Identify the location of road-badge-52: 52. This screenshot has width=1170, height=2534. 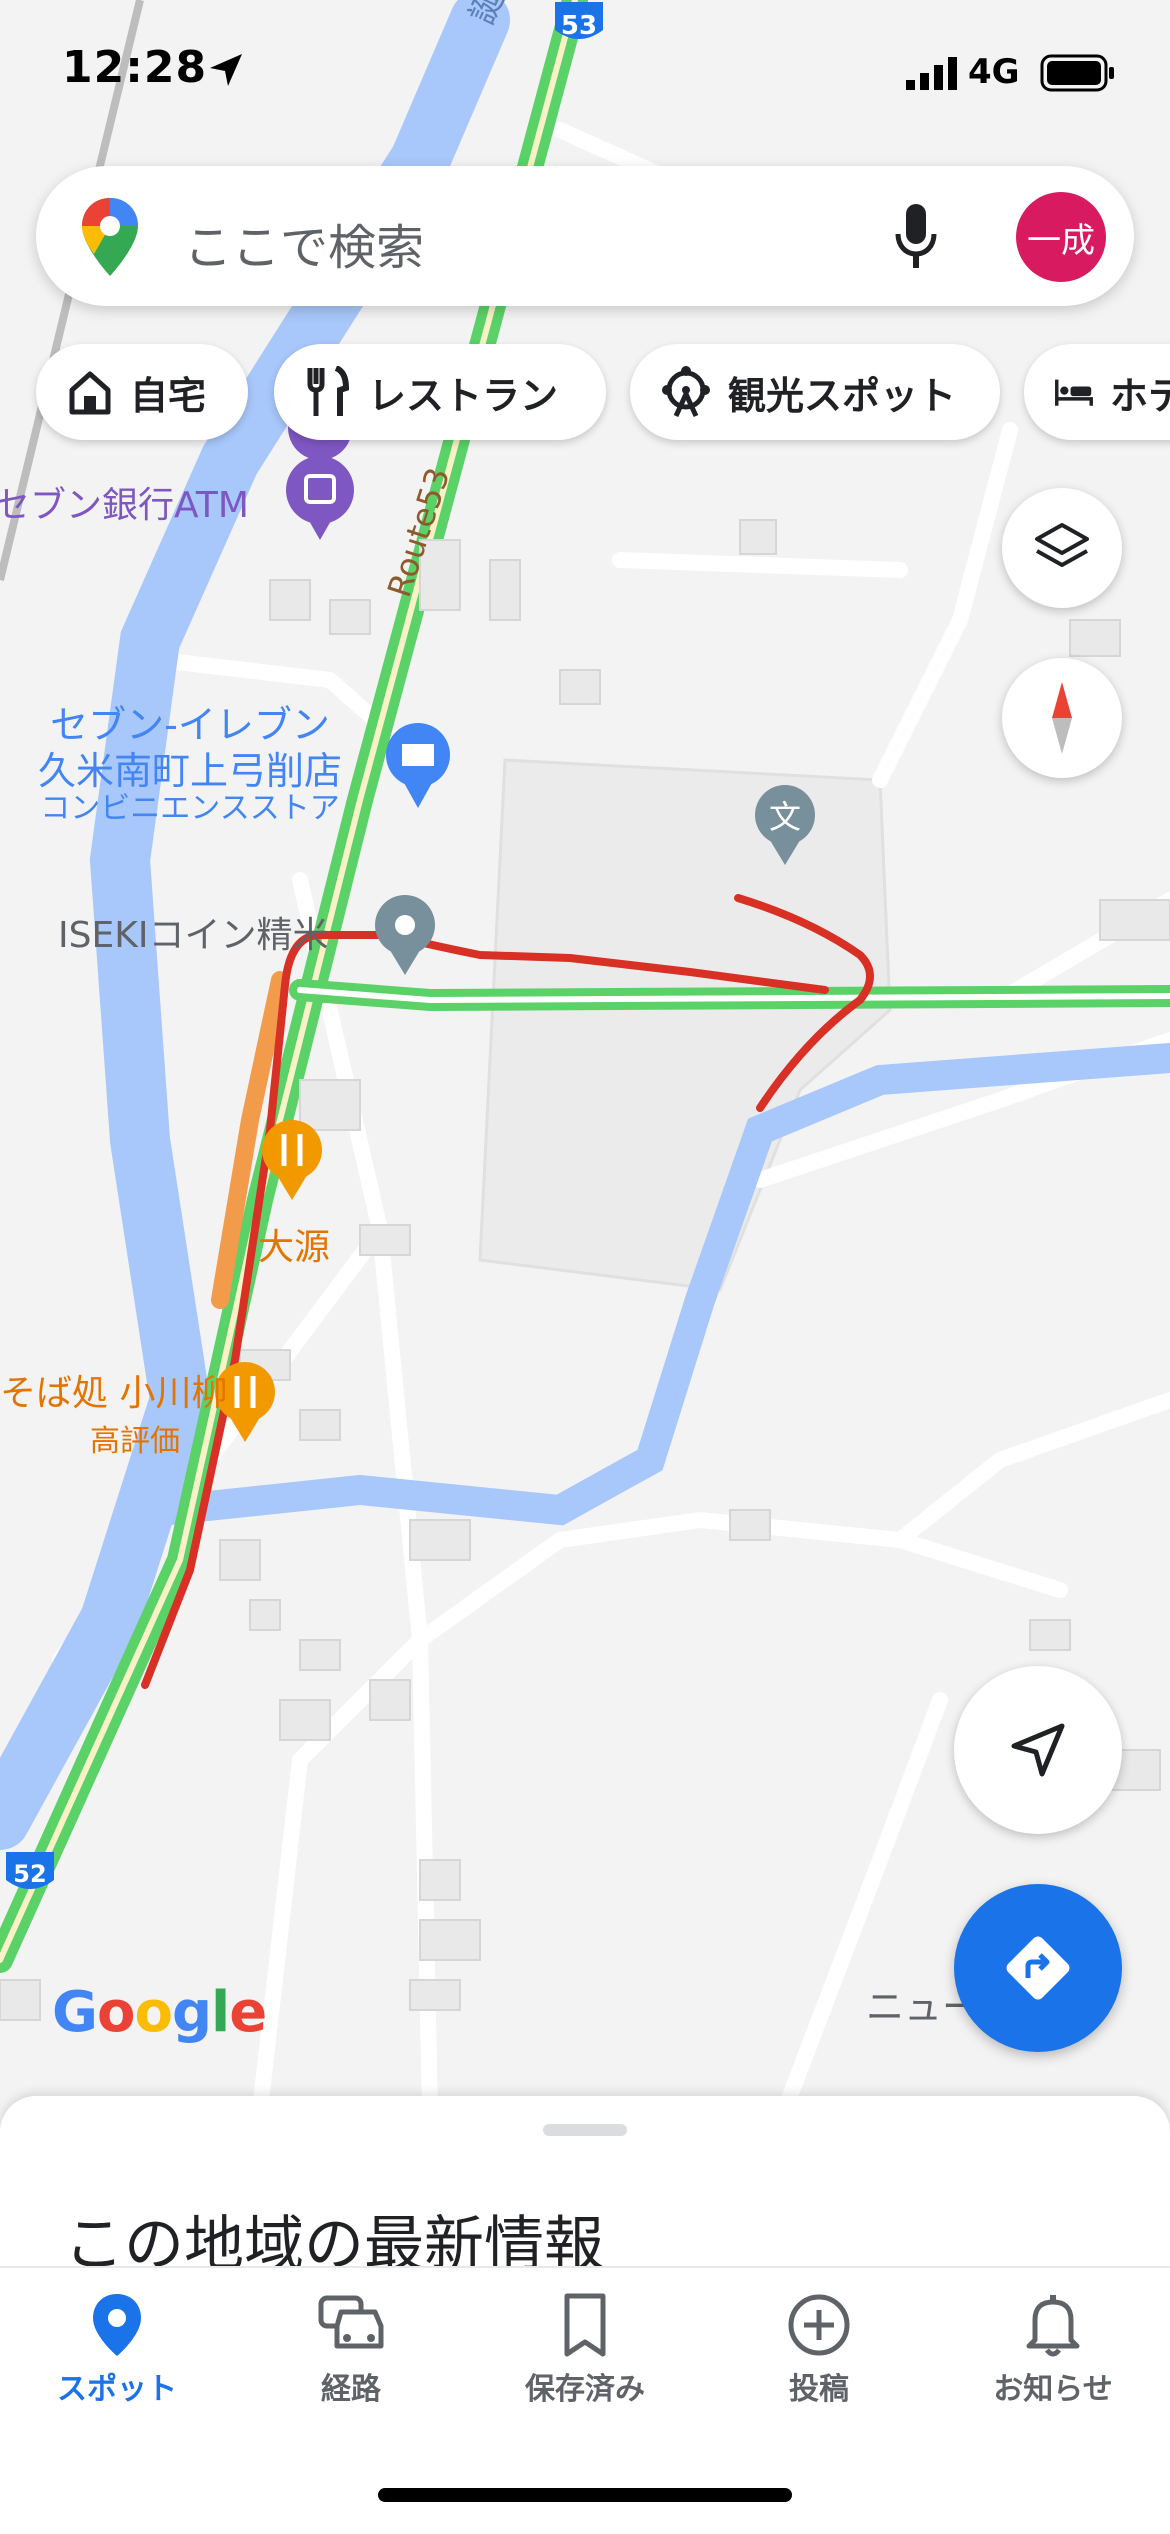
(30, 1870).